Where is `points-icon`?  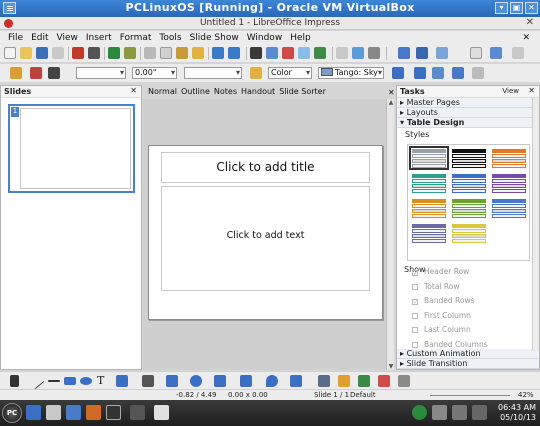
points-icon is located at coordinates (324, 381).